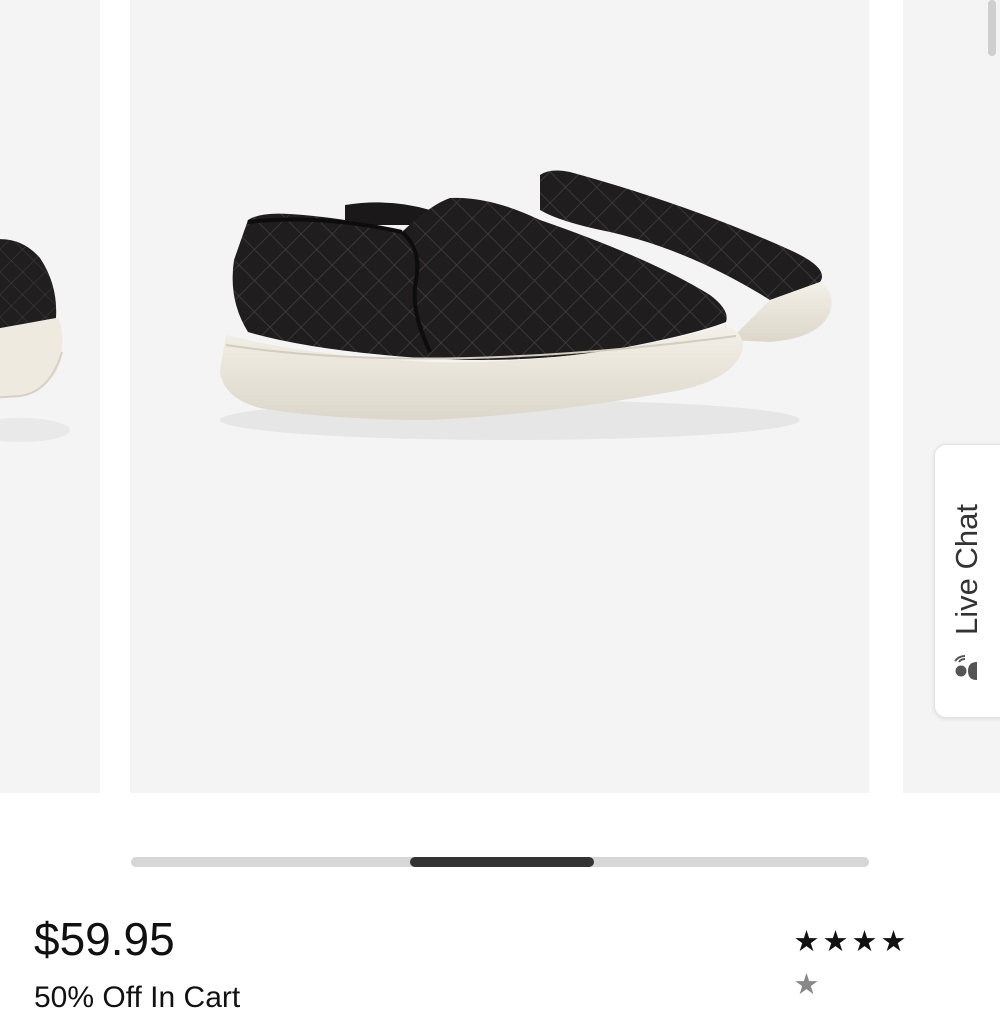  Describe the element at coordinates (965, 667) in the screenshot. I see `chat-person-icon` at that location.